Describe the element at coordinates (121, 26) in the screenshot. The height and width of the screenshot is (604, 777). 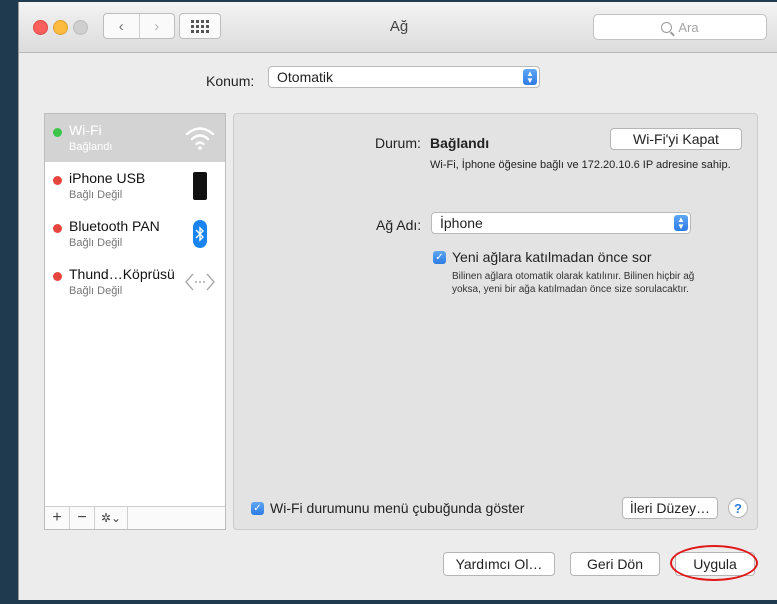
I see `back-button: ‹` at that location.